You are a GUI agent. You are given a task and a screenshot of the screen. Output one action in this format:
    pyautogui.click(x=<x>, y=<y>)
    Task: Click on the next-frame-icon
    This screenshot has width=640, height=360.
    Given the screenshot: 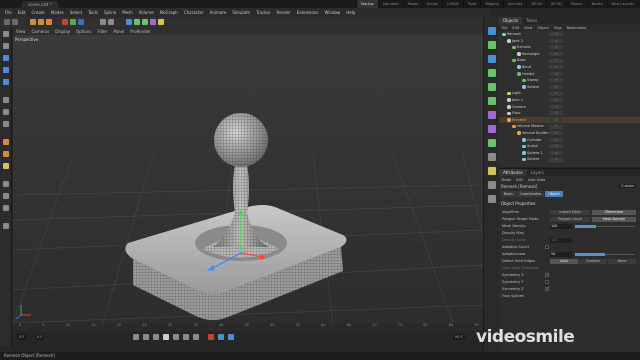 What is the action you would take?
    pyautogui.click(x=176, y=337)
    